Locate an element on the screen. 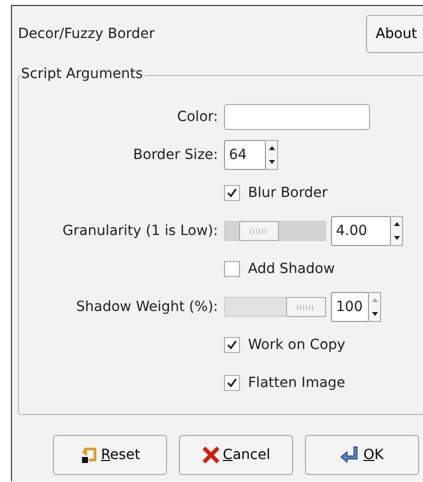 The height and width of the screenshot is (482, 423). dialog-title: Decor/Fuzzy Border is located at coordinates (86, 34).